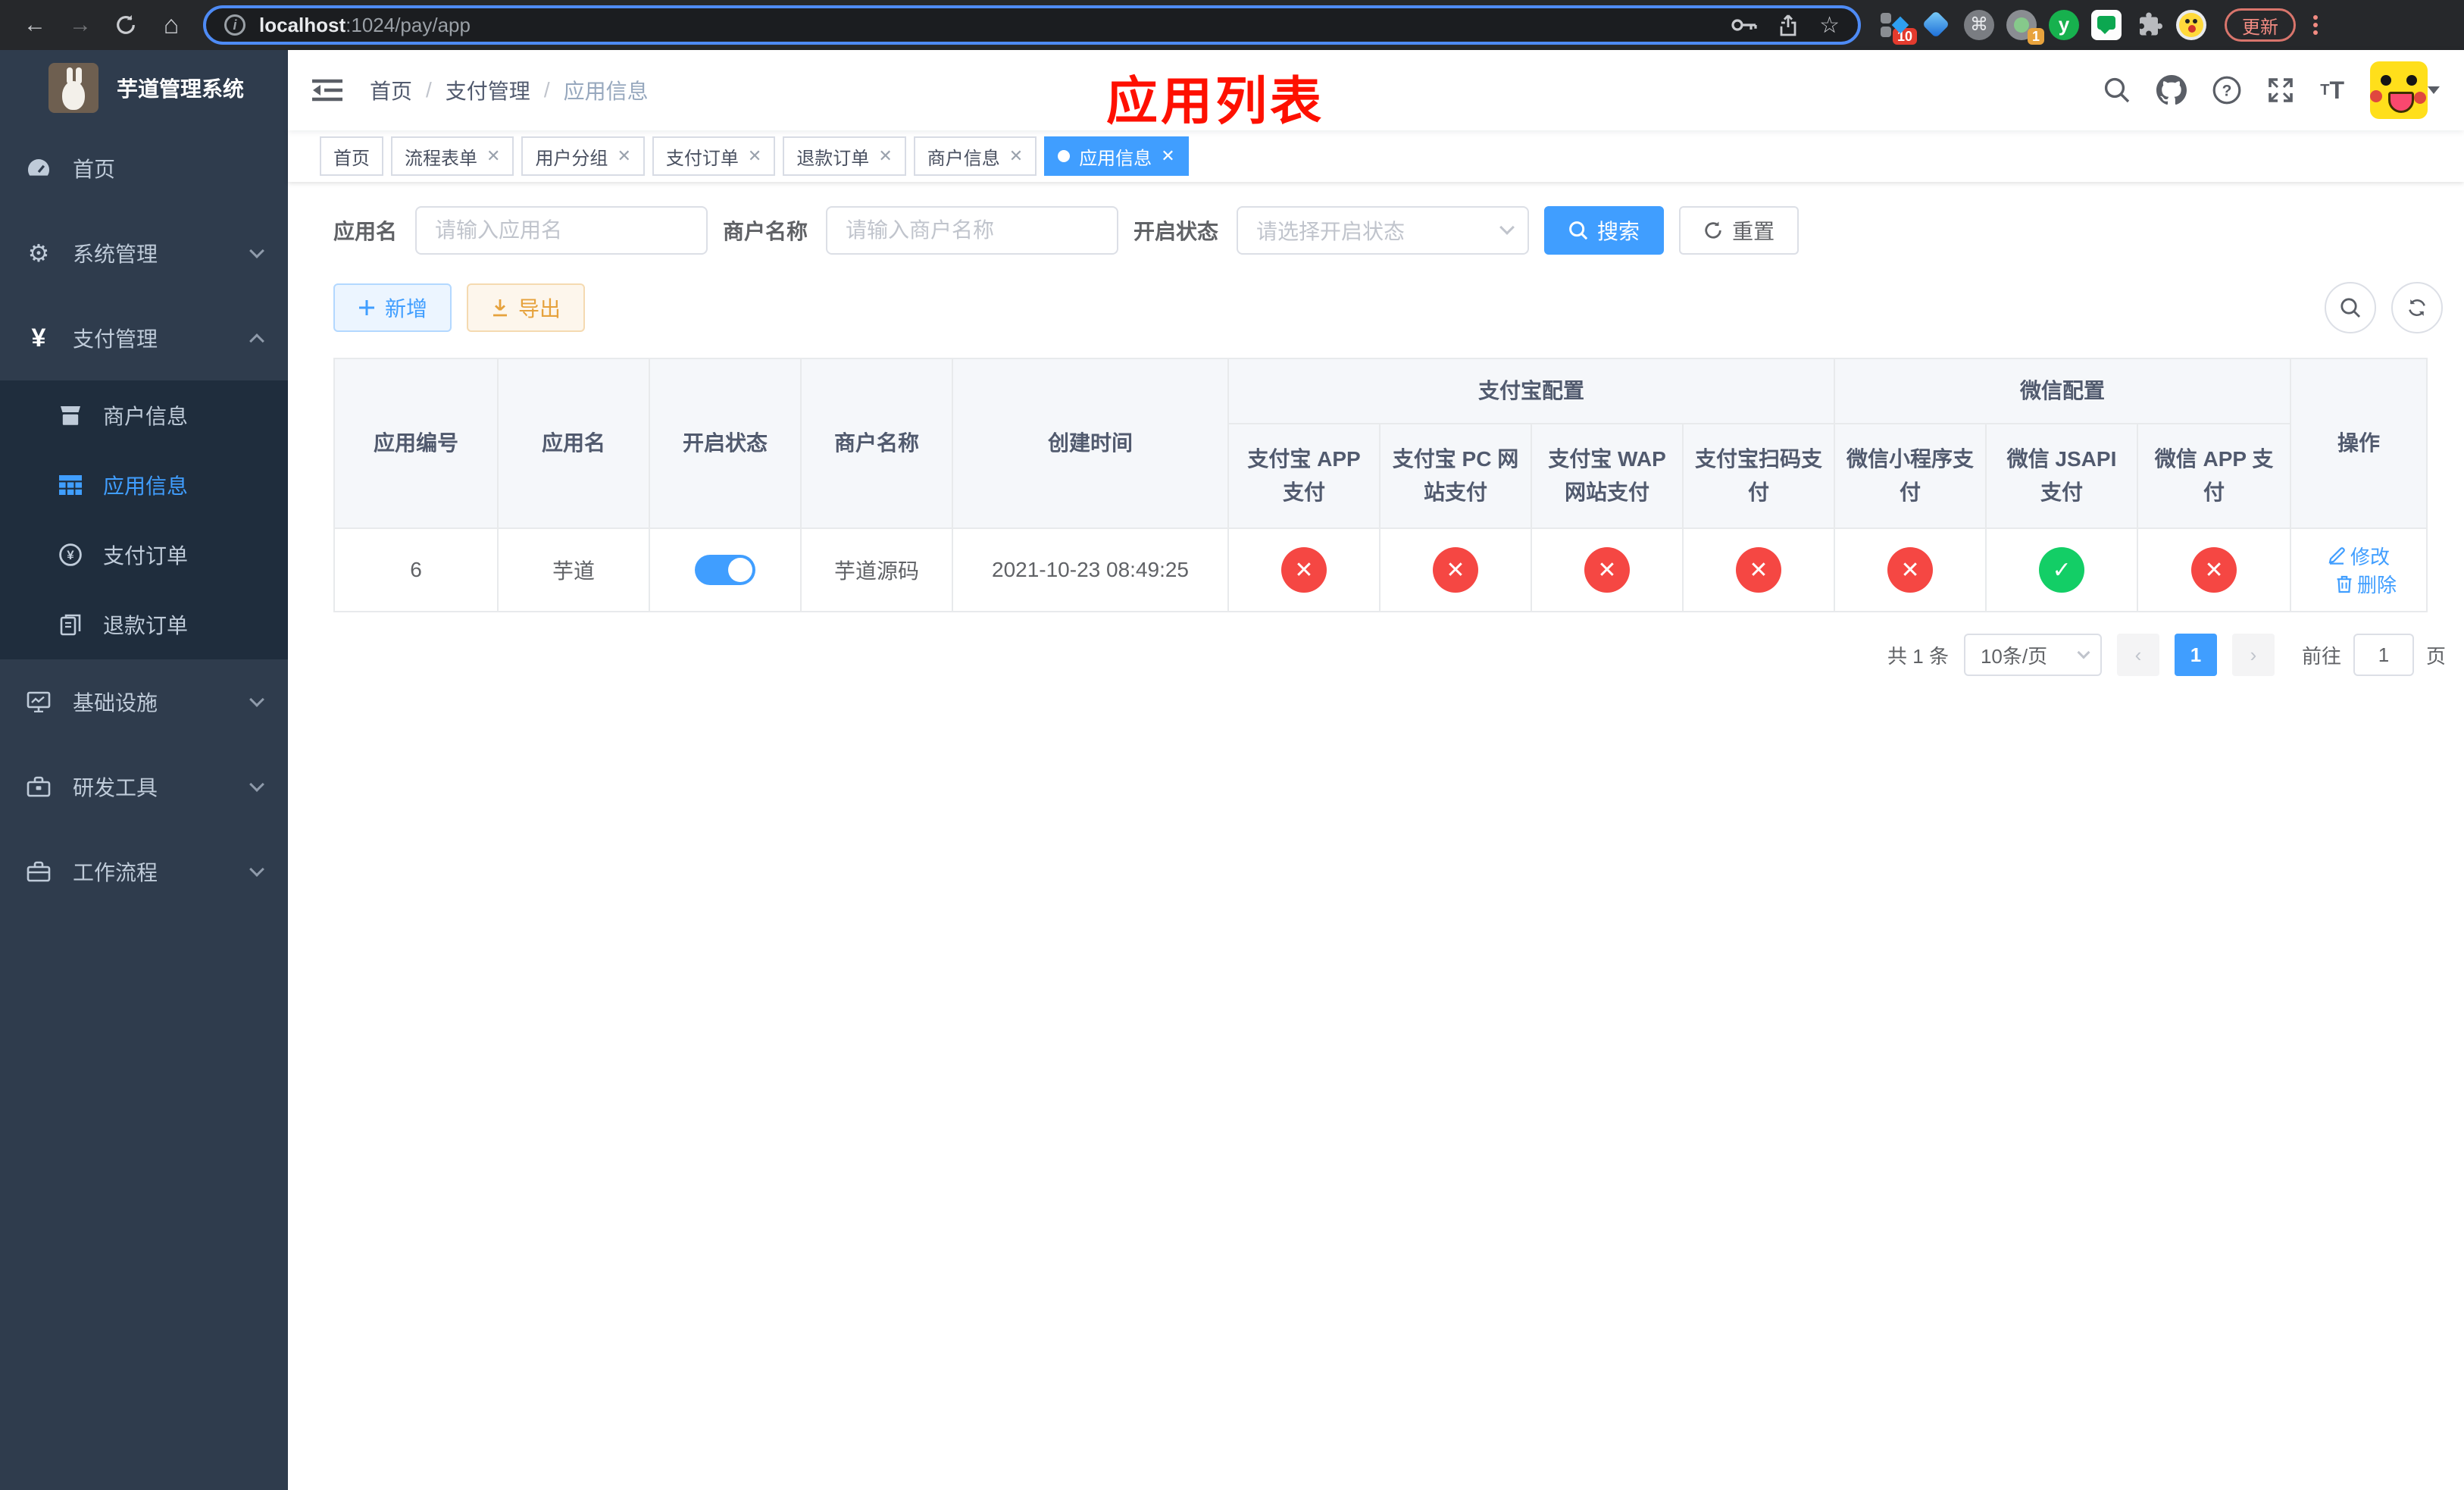 This screenshot has height=1490, width=2464. Describe the element at coordinates (80, 25) in the screenshot. I see `browser-forward-icon: →` at that location.